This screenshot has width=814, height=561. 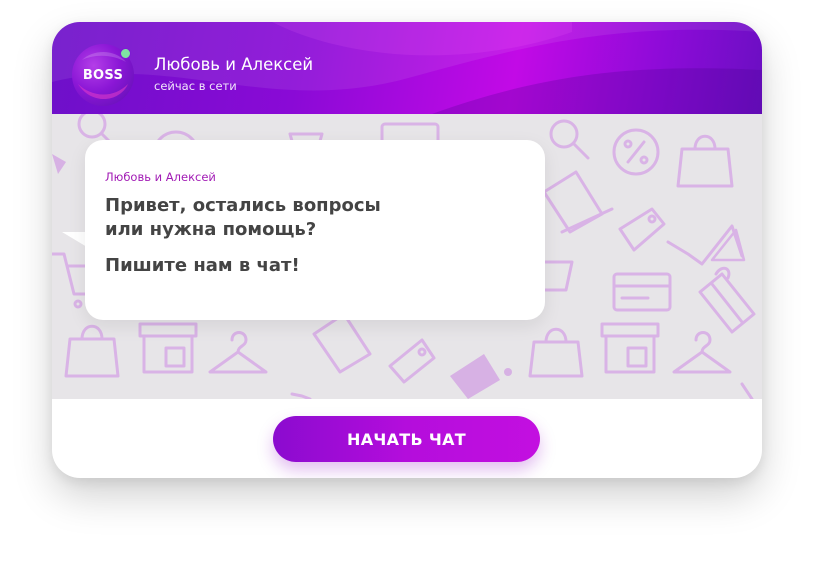 What do you see at coordinates (727, 300) in the screenshot?
I see `gift-box-icon` at bounding box center [727, 300].